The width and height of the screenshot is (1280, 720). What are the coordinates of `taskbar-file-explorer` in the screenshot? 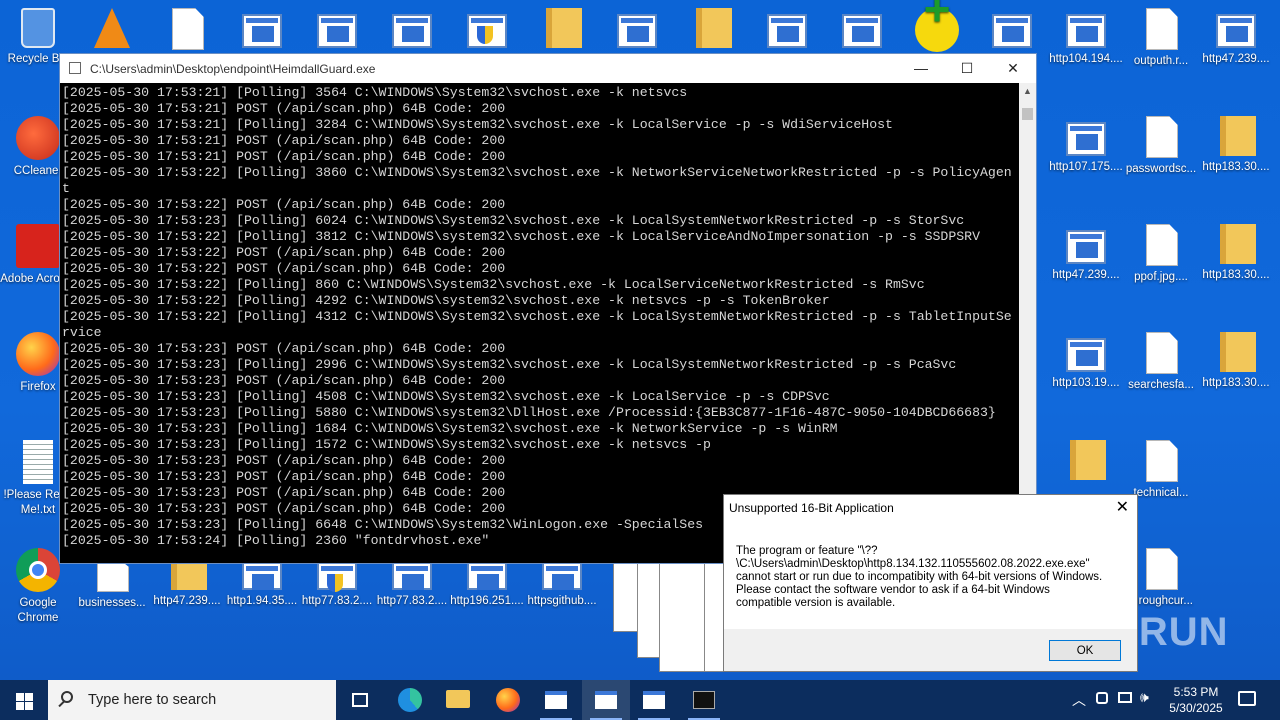 It's located at (458, 700).